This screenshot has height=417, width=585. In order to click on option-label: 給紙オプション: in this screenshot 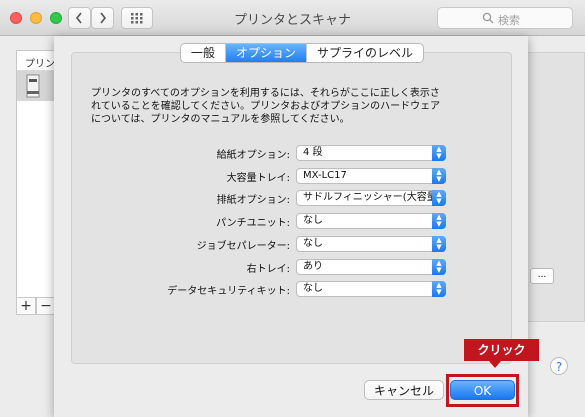, I will do `click(253, 155)`.